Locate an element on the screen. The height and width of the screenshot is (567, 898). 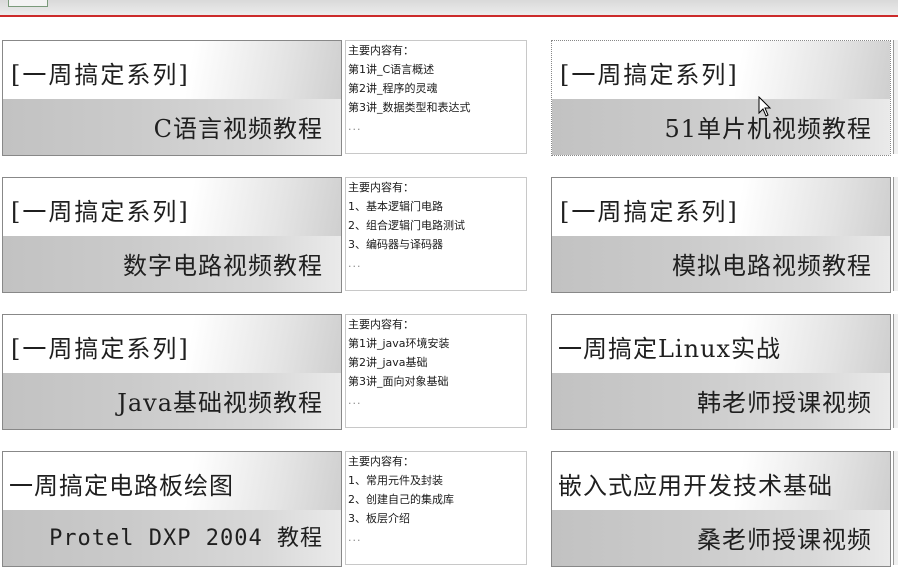
description-line: 1、基本逻辑门电路 is located at coordinates (395, 206).